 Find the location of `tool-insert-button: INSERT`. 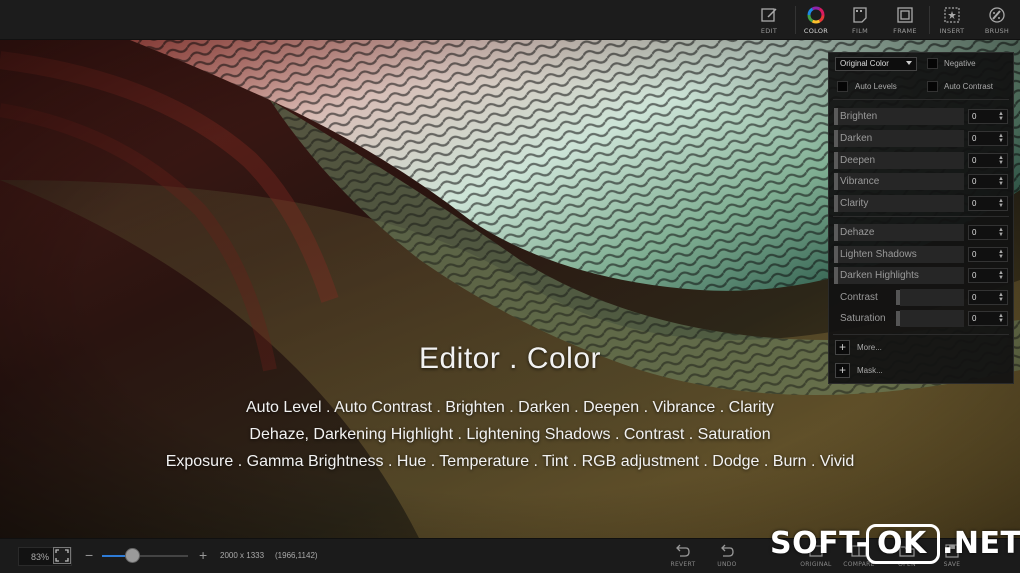

tool-insert-button: INSERT is located at coordinates (952, 21).